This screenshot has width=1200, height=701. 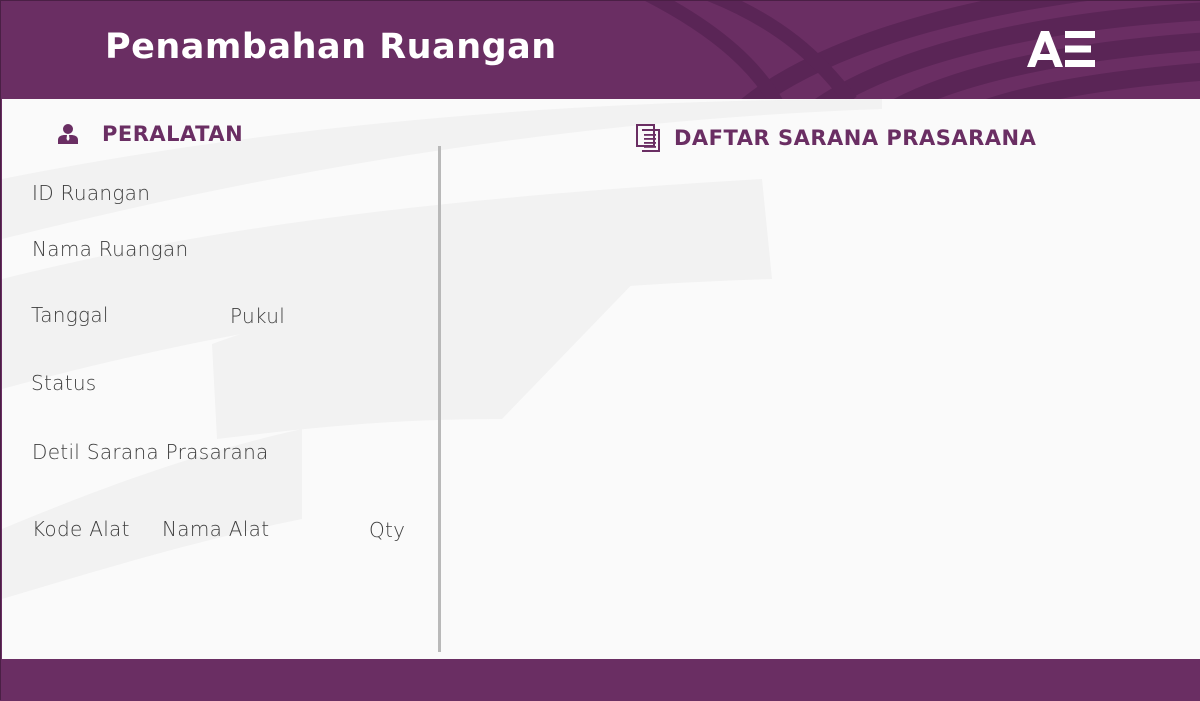 I want to click on pukul-label: Pukul, so click(x=258, y=316).